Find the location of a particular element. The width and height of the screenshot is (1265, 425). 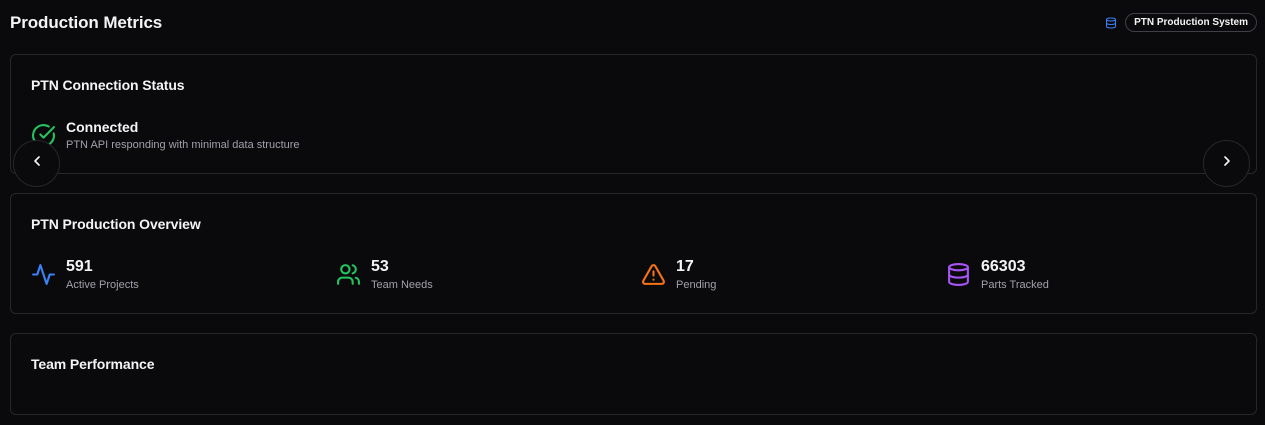

connection-status-value: Connected is located at coordinates (102, 127).